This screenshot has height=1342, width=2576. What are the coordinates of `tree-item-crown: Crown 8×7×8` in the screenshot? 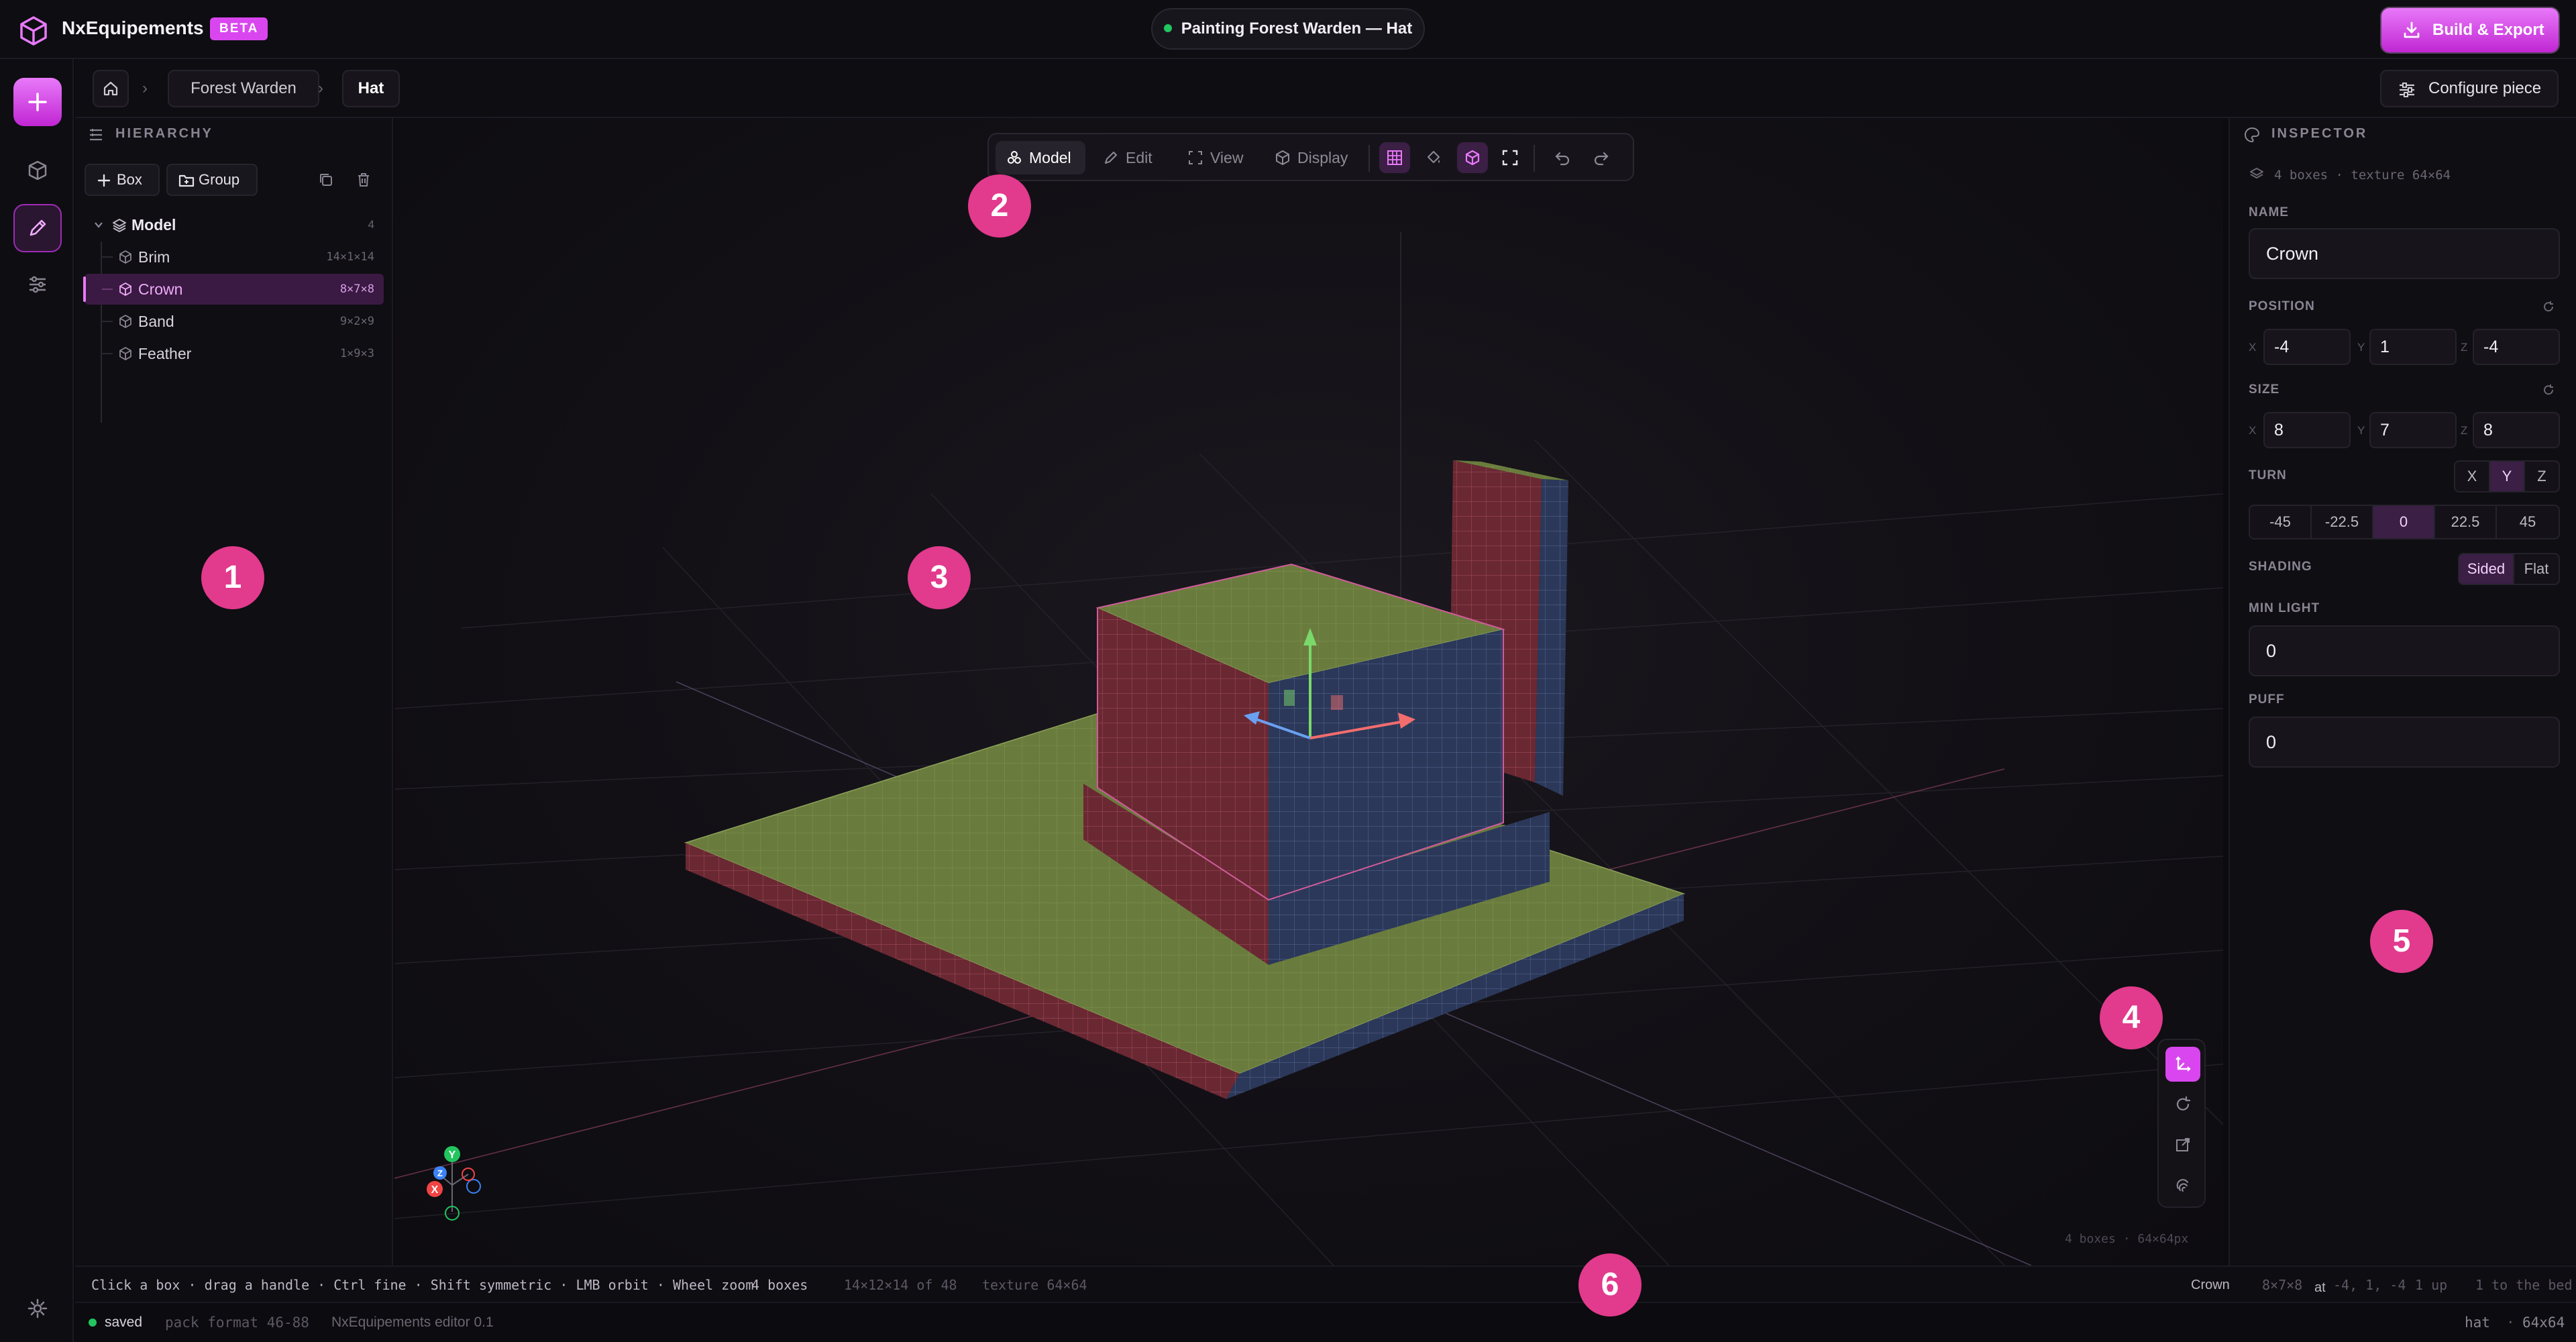 It's located at (233, 289).